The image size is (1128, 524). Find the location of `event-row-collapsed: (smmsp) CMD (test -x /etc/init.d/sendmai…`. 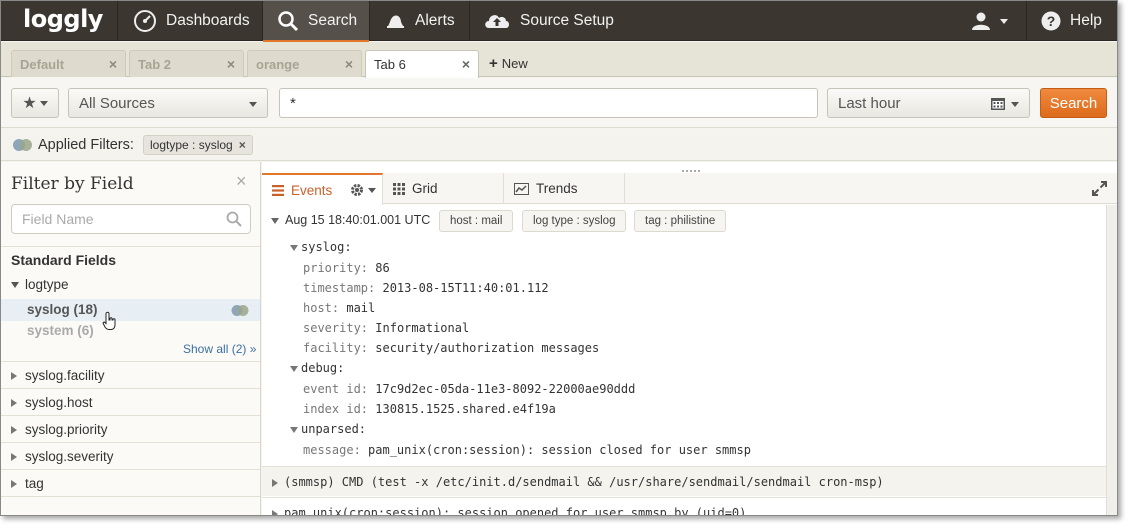

event-row-collapsed: (smmsp) CMD (test -x /etc/init.d/sendmai… is located at coordinates (684, 481).